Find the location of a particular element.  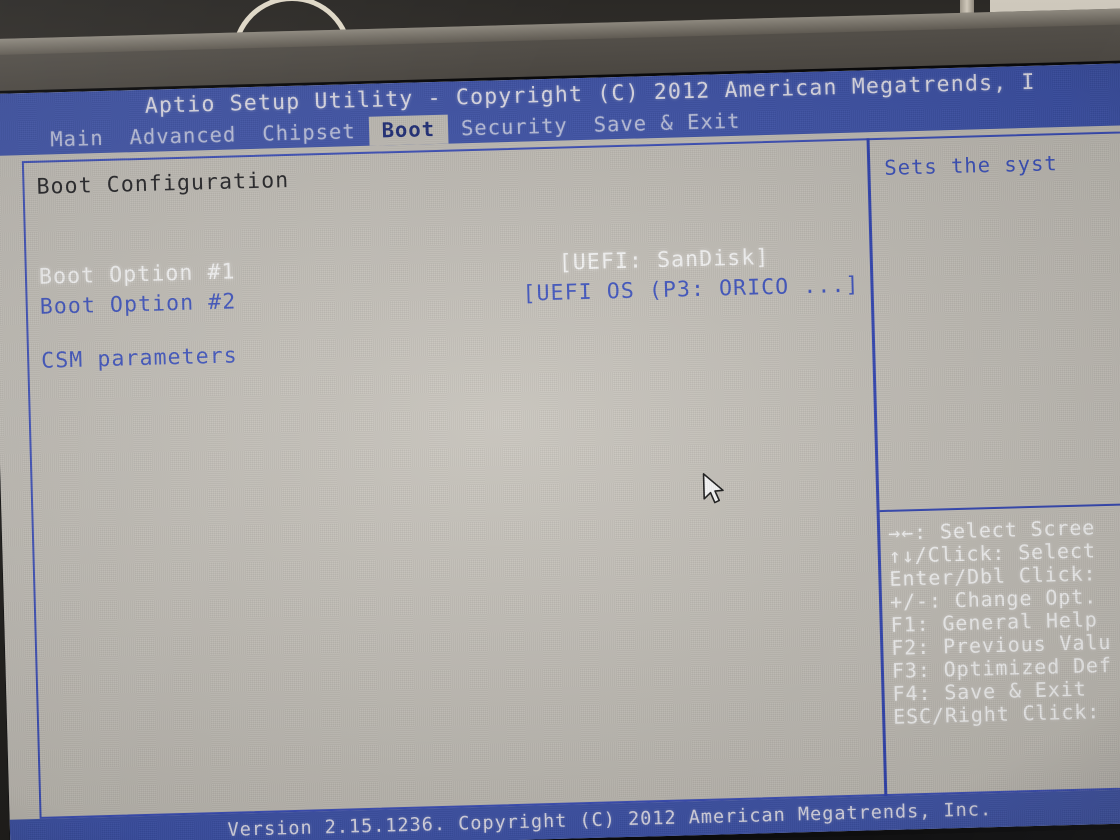

tab-main: Main is located at coordinates (77, 139).